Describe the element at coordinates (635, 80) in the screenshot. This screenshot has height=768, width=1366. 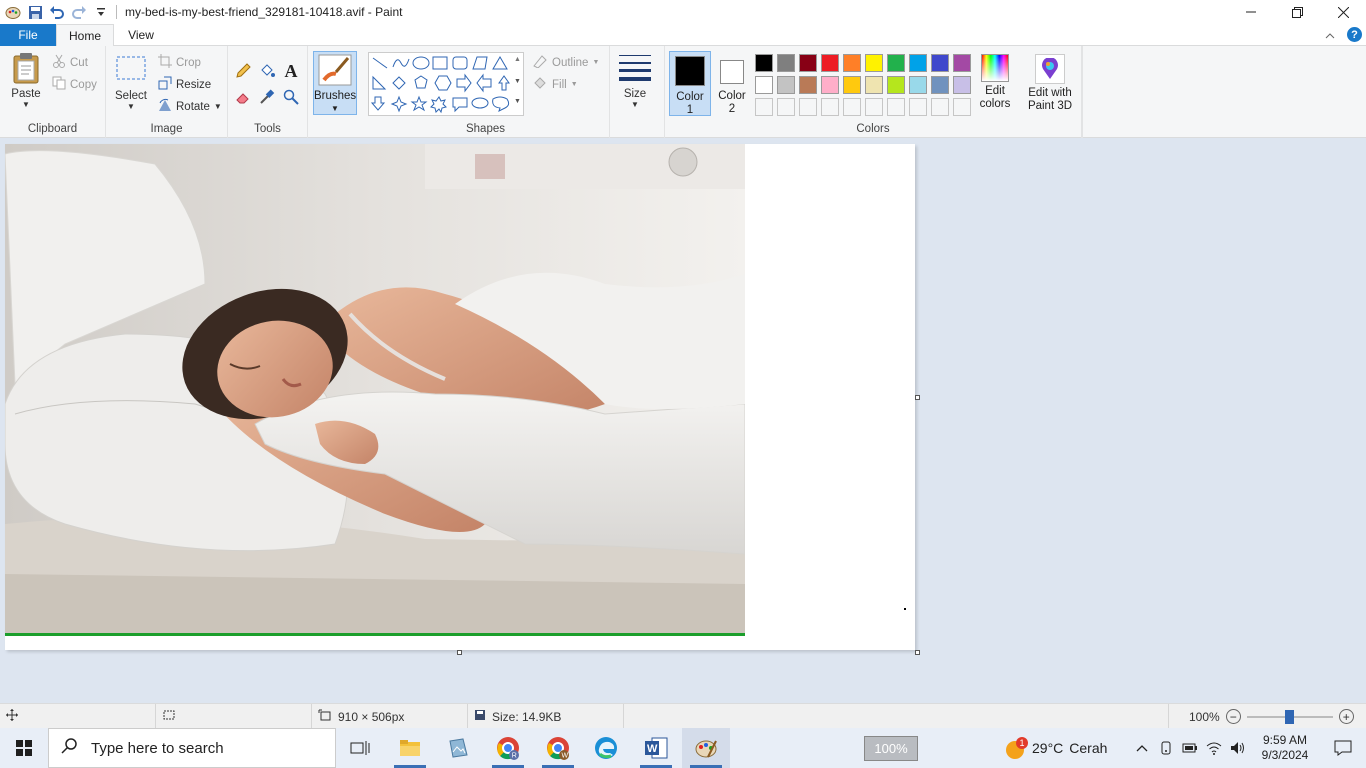
I see `size-button: Size ▼` at that location.